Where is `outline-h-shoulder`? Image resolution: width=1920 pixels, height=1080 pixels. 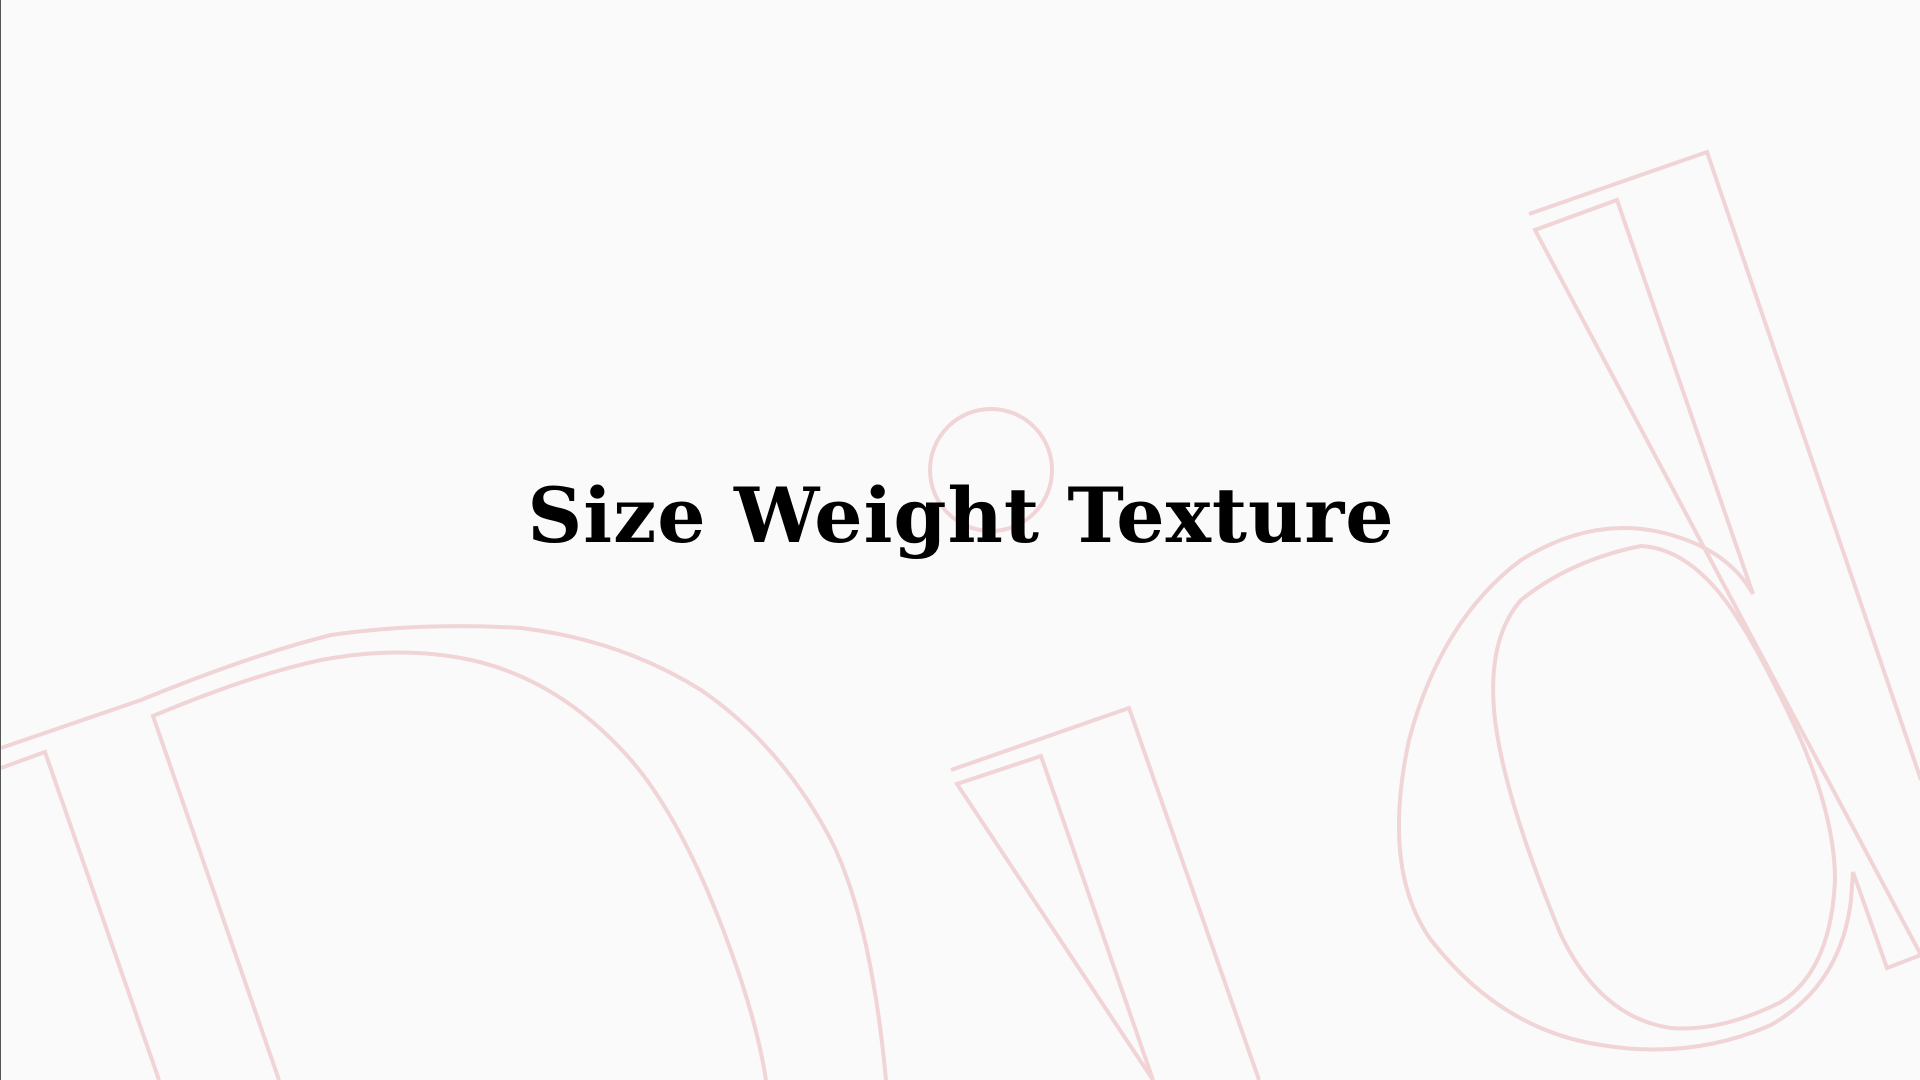 outline-h-shoulder is located at coordinates (459, 865).